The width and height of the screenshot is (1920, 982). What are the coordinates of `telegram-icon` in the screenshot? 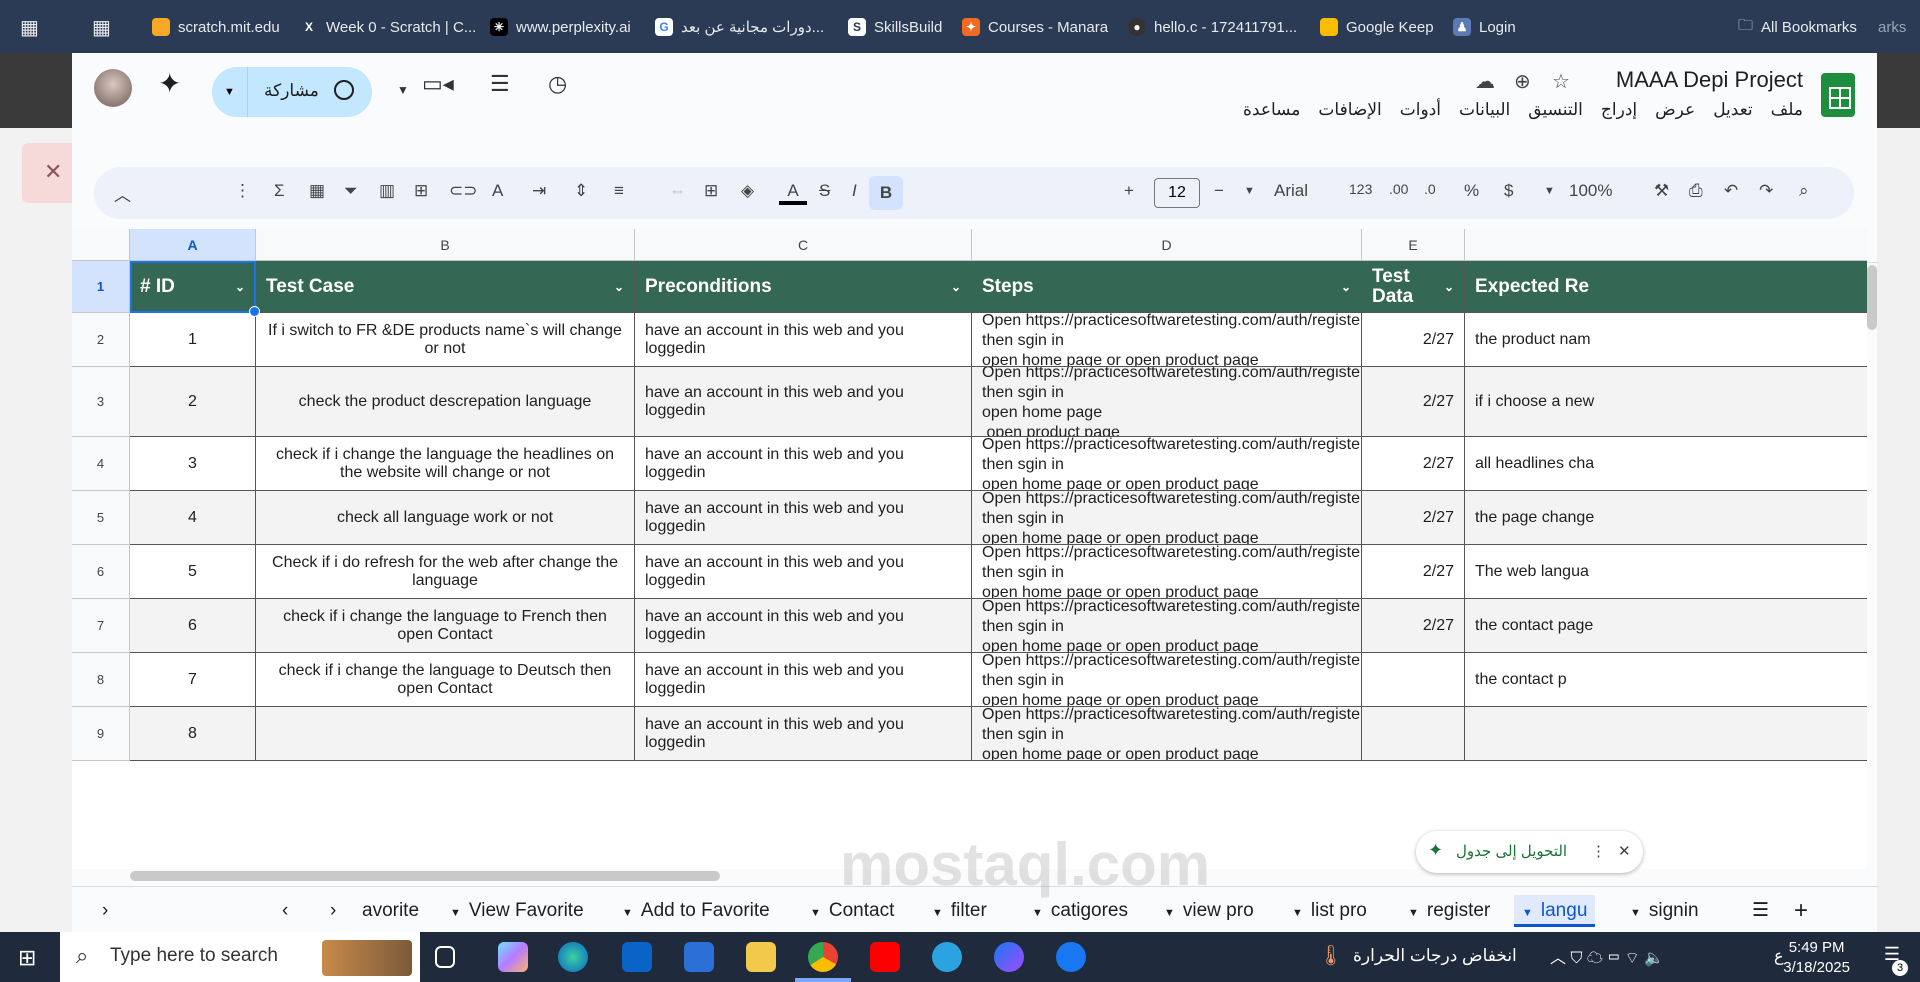 It's located at (947, 957).